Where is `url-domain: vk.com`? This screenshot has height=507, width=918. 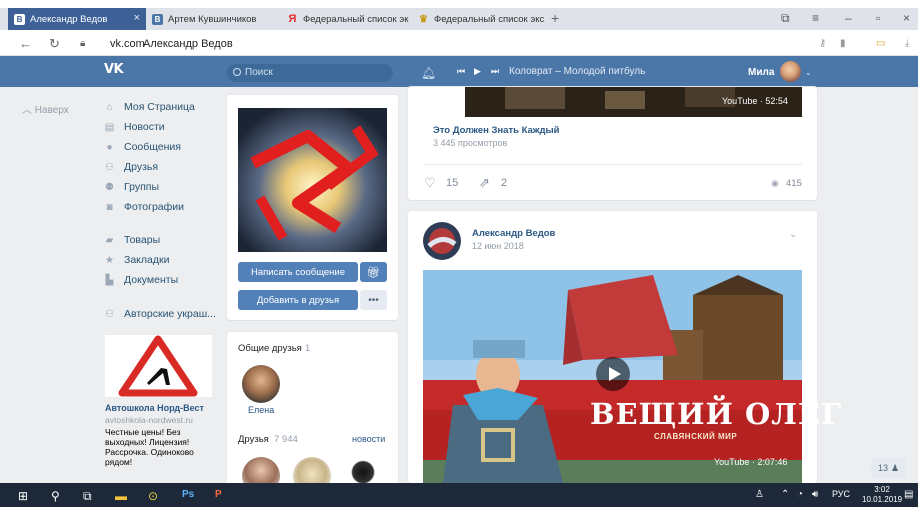 url-domain: vk.com is located at coordinates (127, 44).